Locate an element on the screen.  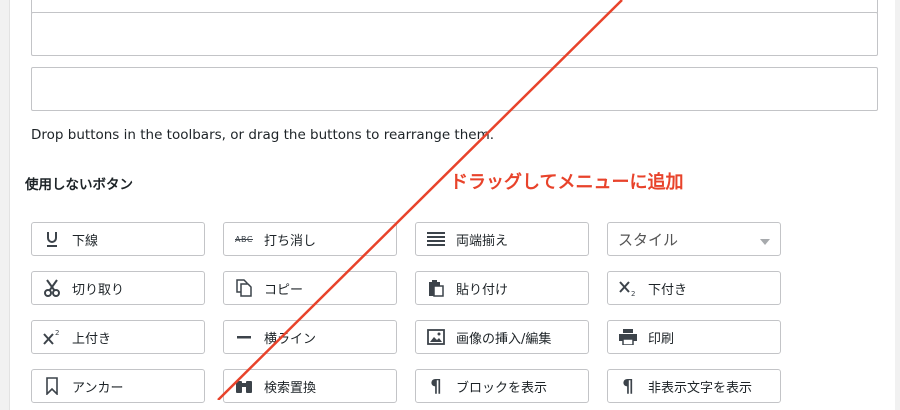
show-blocks-button: ¶ ブロックを表示 is located at coordinates (502, 386).